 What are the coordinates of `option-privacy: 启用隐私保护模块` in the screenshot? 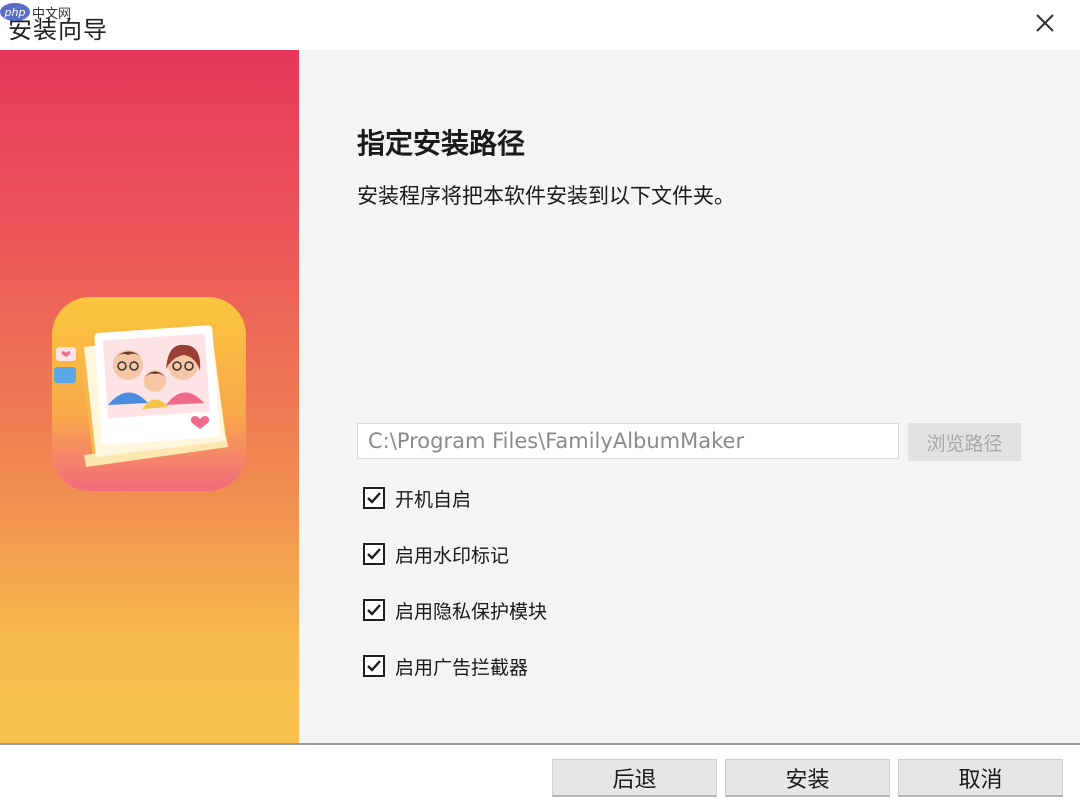 It's located at (455, 610).